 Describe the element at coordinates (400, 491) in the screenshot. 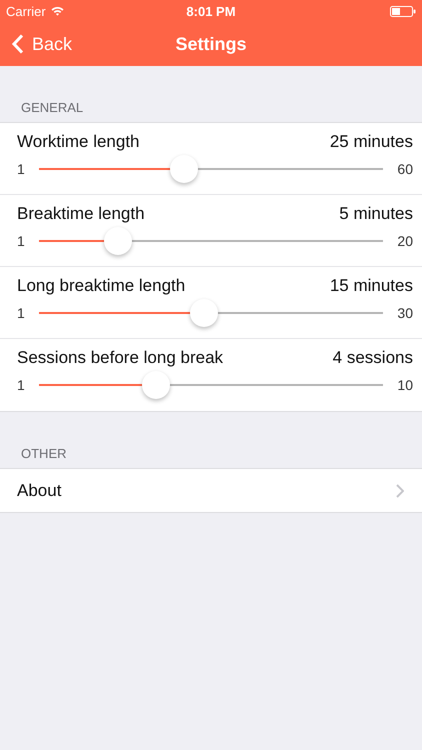

I see `chevron-right-icon` at that location.